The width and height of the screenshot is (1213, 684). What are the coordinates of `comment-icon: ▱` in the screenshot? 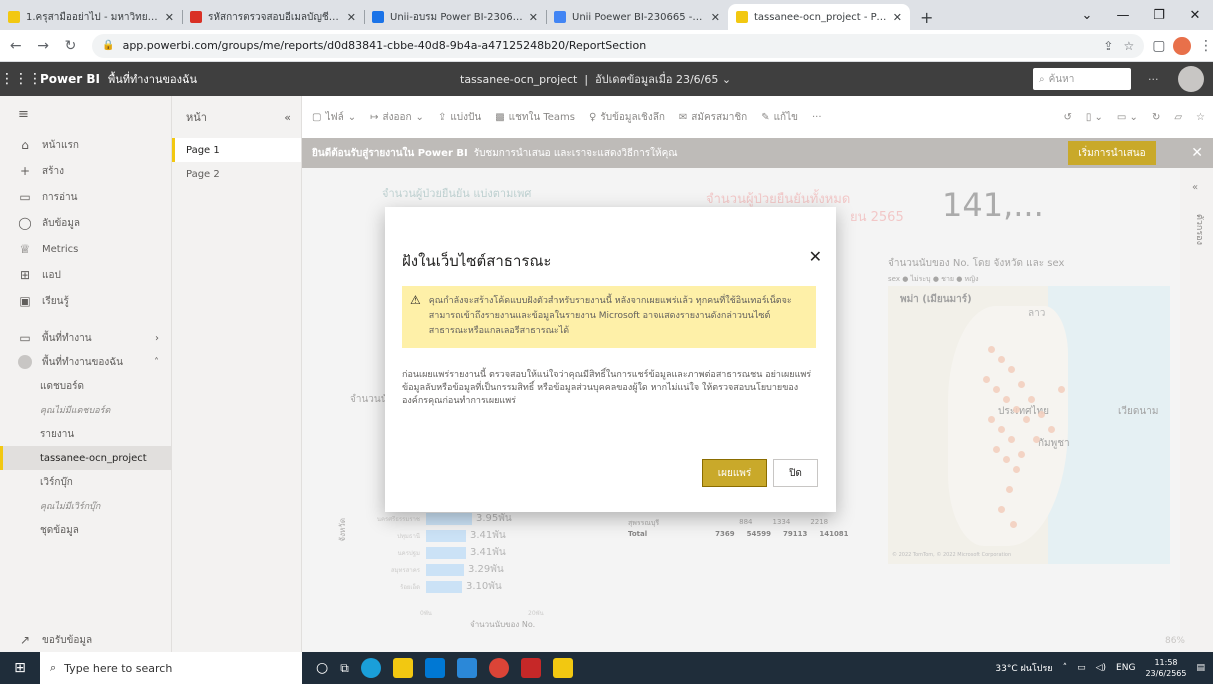 It's located at (1178, 117).